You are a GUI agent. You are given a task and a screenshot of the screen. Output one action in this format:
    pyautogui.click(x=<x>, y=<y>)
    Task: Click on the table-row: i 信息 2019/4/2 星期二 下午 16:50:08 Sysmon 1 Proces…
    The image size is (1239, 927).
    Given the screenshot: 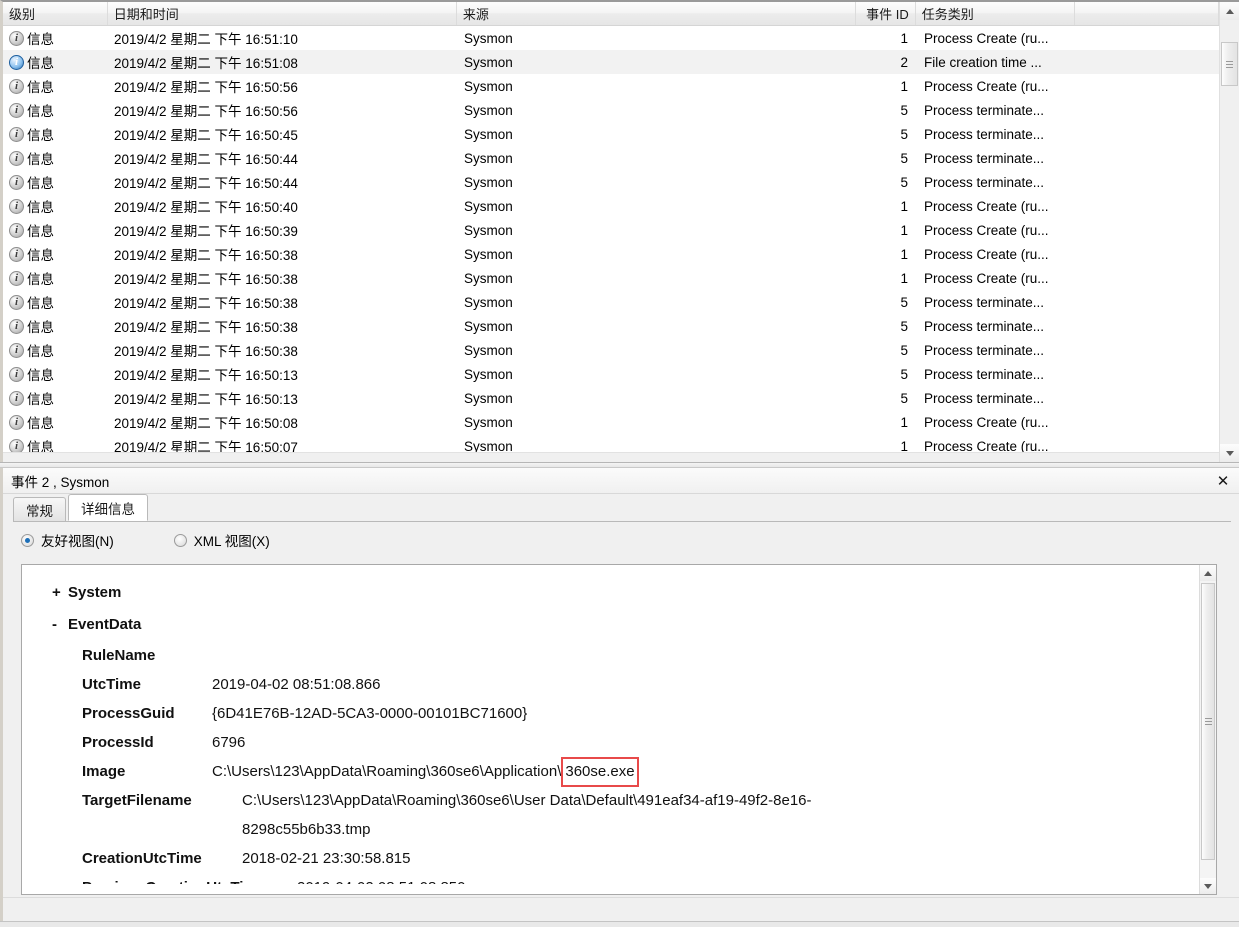 What is the action you would take?
    pyautogui.click(x=611, y=422)
    